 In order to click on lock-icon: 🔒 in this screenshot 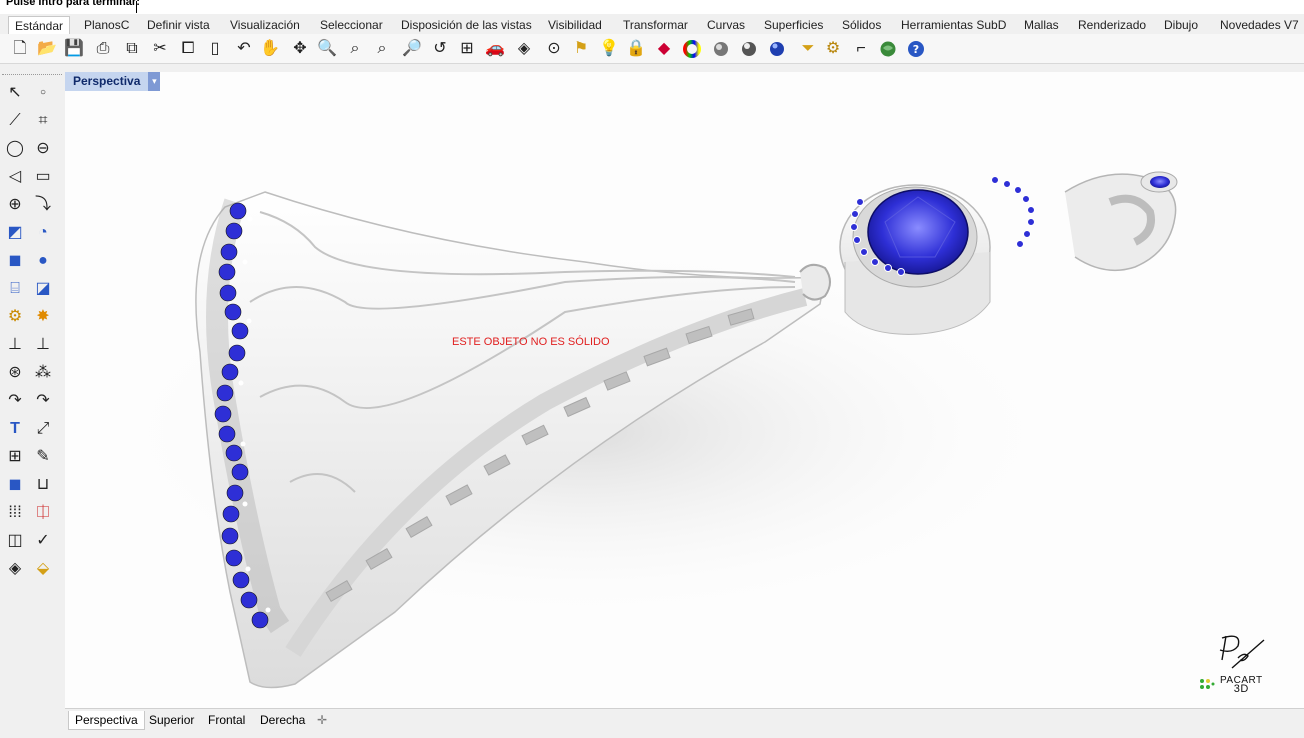, I will do `click(636, 49)`.